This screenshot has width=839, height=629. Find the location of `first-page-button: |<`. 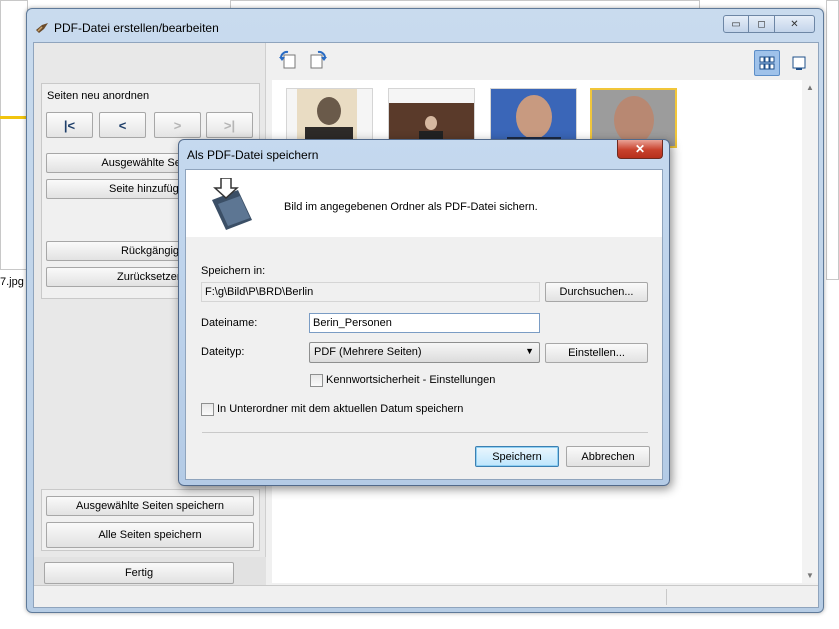

first-page-button: |< is located at coordinates (69, 125).